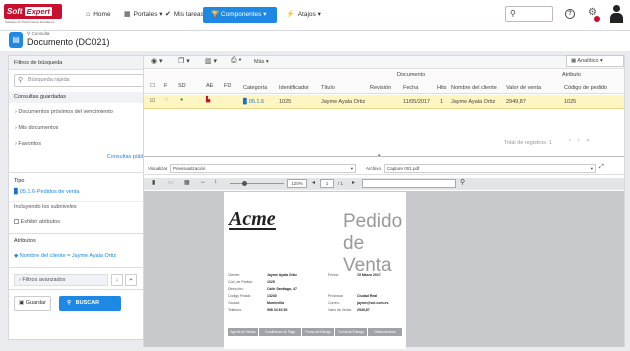 The image size is (630, 351). What do you see at coordinates (240, 15) in the screenshot?
I see `nav-components: 🏆 Componentes ▾` at bounding box center [240, 15].